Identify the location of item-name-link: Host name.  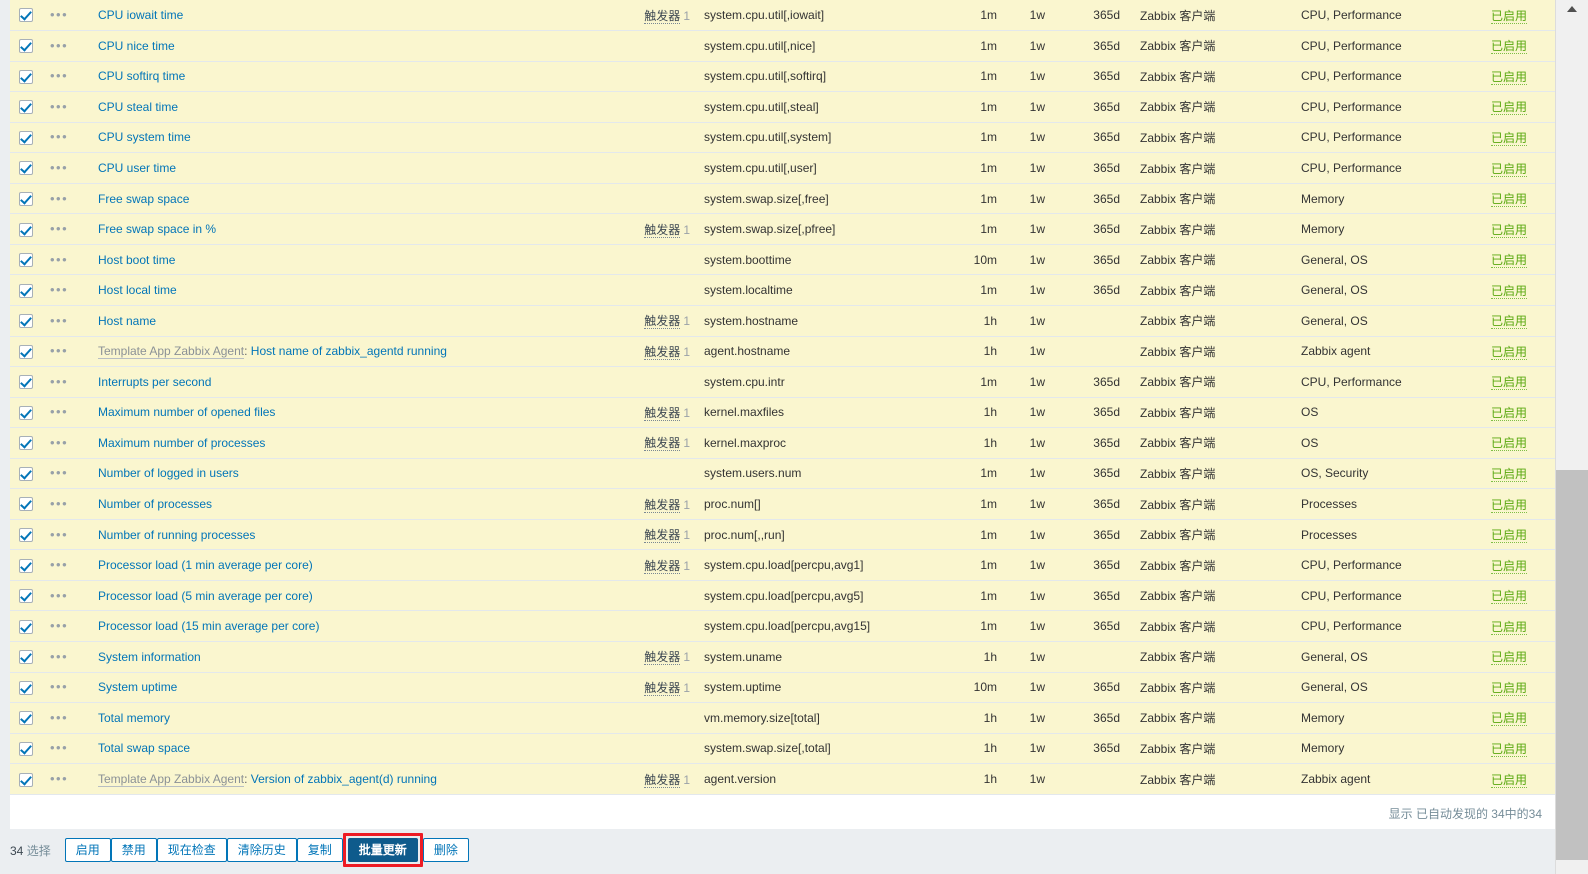
(127, 321).